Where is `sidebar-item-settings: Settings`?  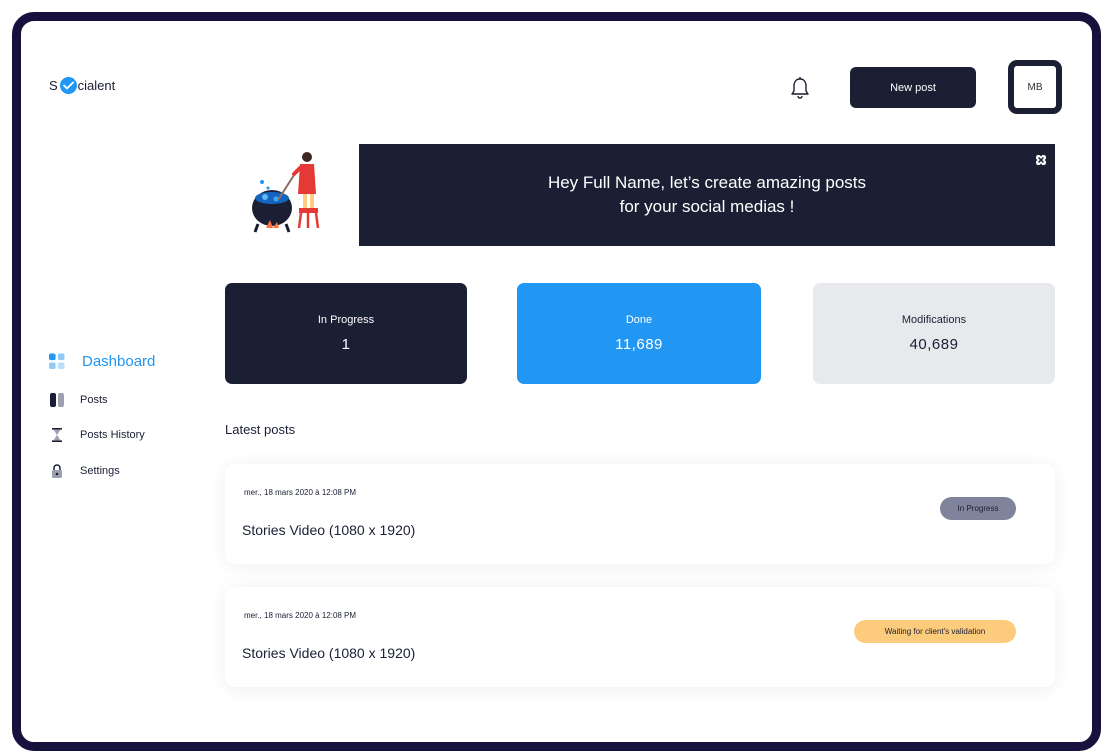 sidebar-item-settings: Settings is located at coordinates (84, 471).